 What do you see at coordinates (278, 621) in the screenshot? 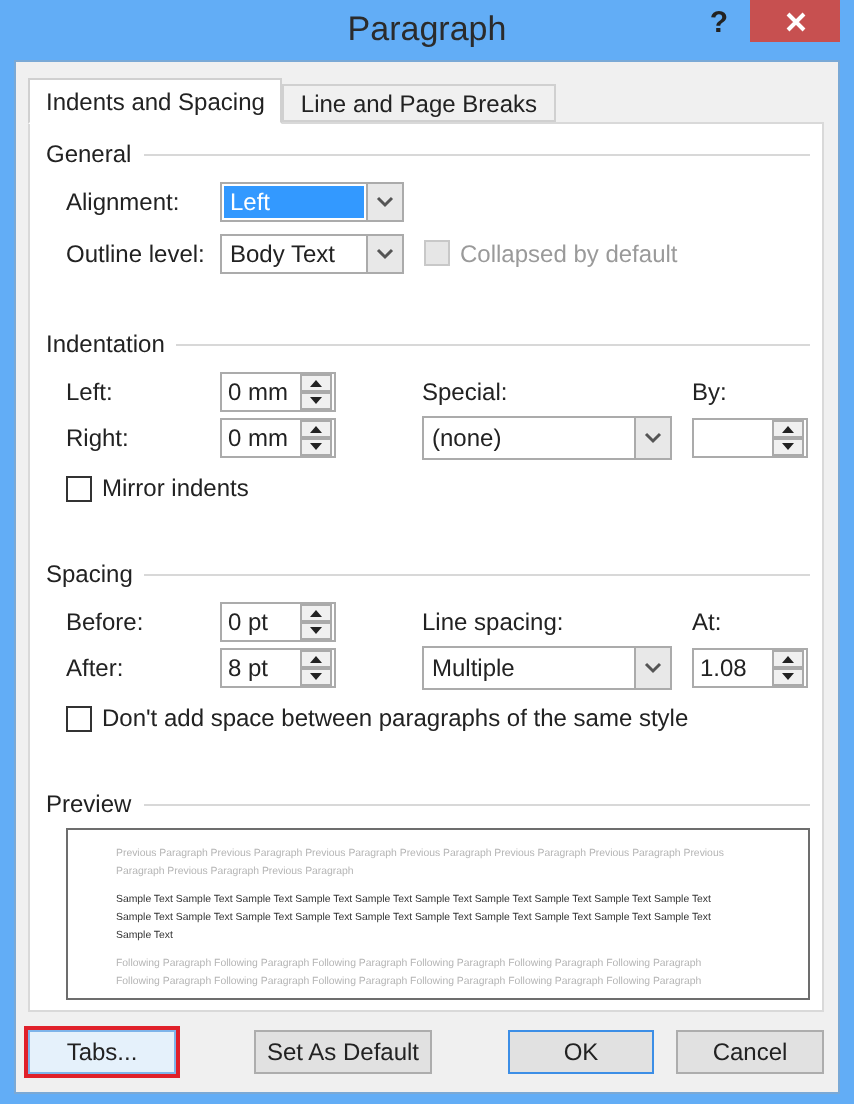
I see `spin-field: 0 pt` at bounding box center [278, 621].